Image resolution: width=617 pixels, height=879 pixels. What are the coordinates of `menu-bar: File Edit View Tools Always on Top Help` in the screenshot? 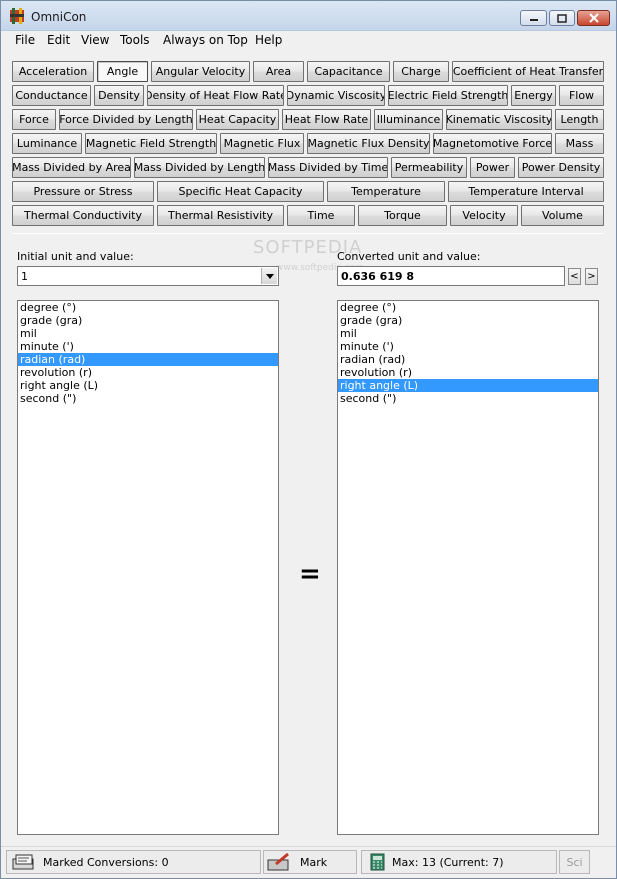 It's located at (308, 40).